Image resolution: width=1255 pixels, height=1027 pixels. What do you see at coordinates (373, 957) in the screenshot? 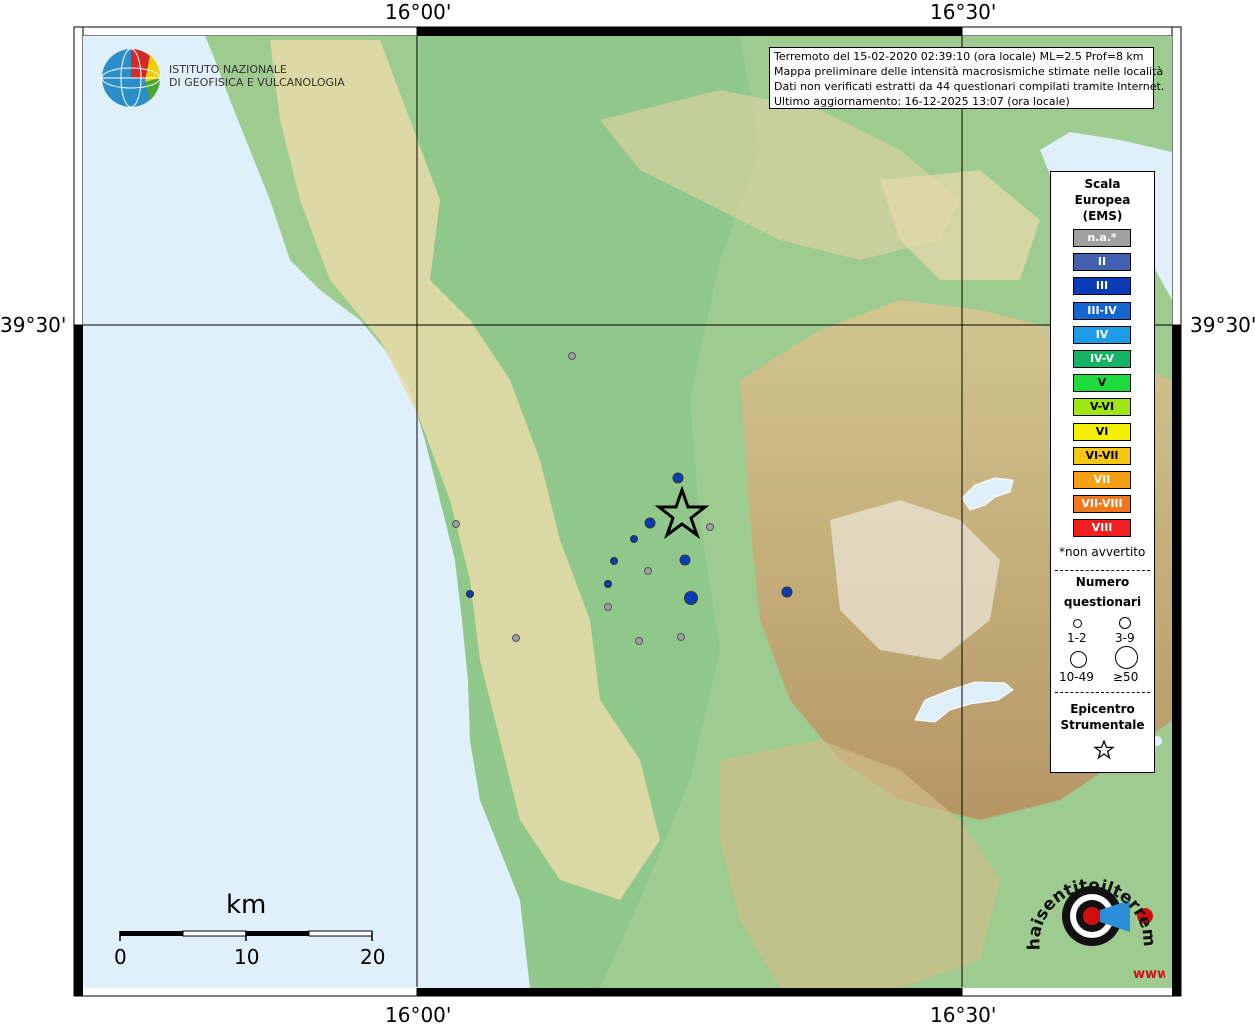
I see `scale-tick-20: 20` at bounding box center [373, 957].